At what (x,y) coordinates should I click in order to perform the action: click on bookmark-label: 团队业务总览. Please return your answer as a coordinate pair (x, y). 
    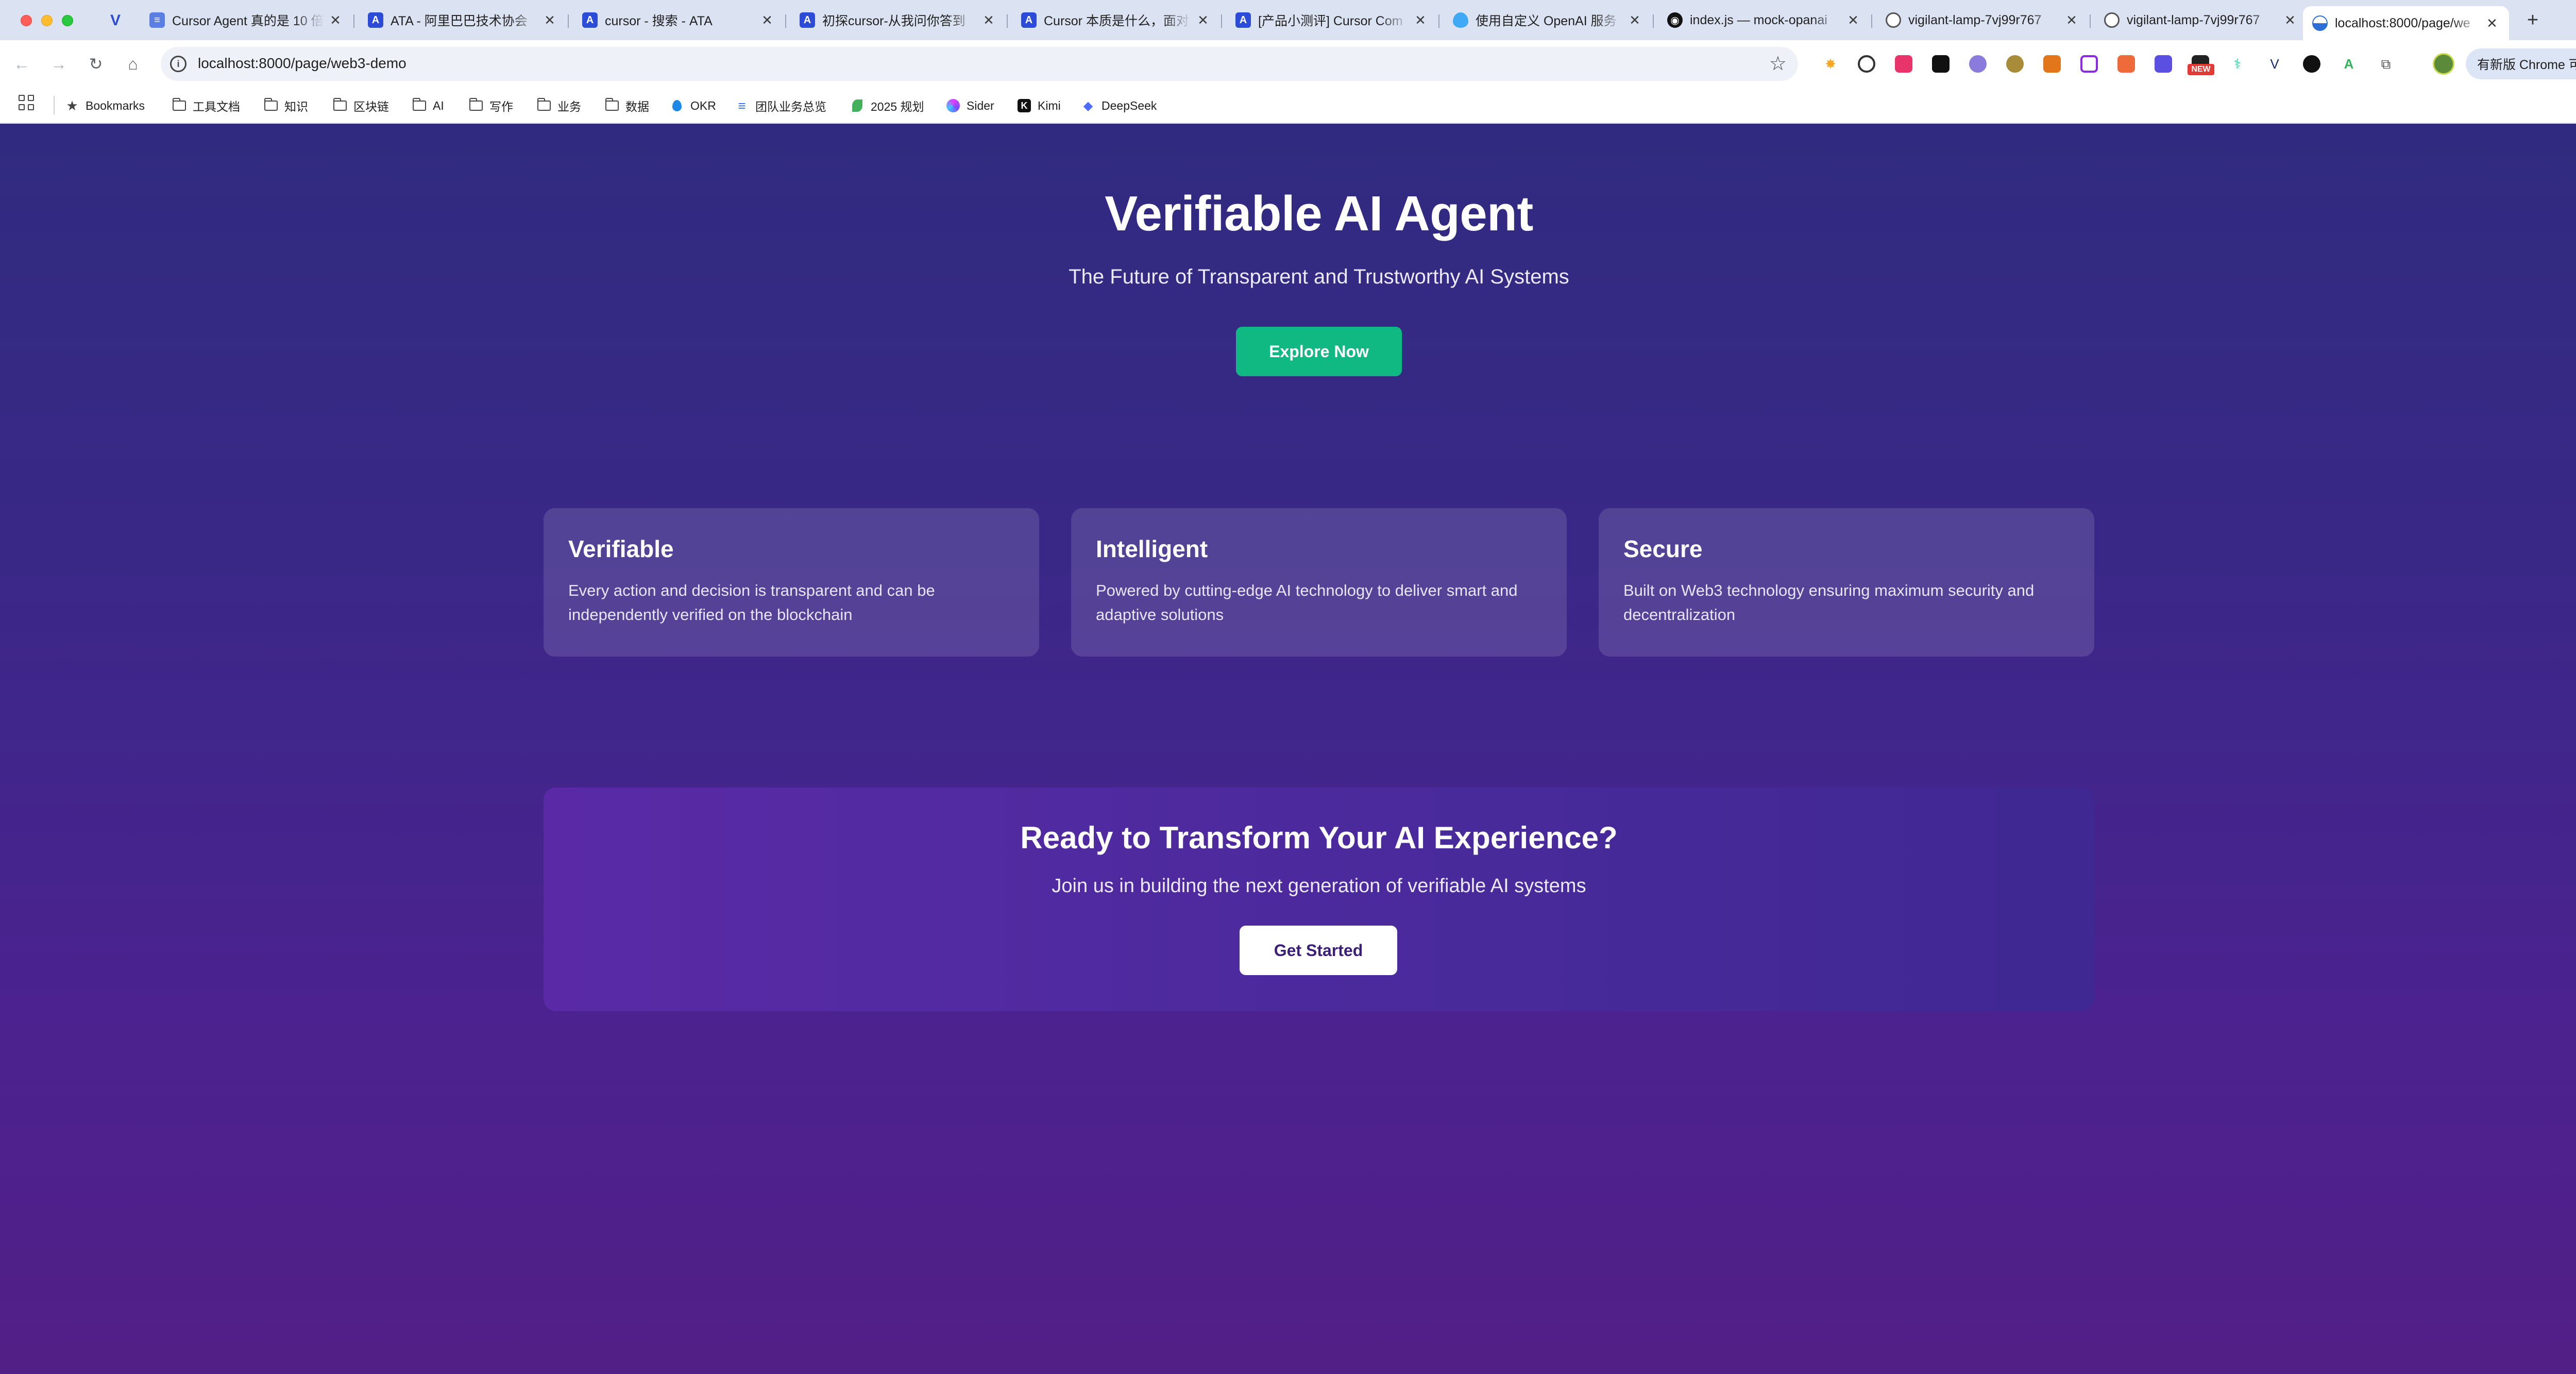
    Looking at the image, I should click on (790, 106).